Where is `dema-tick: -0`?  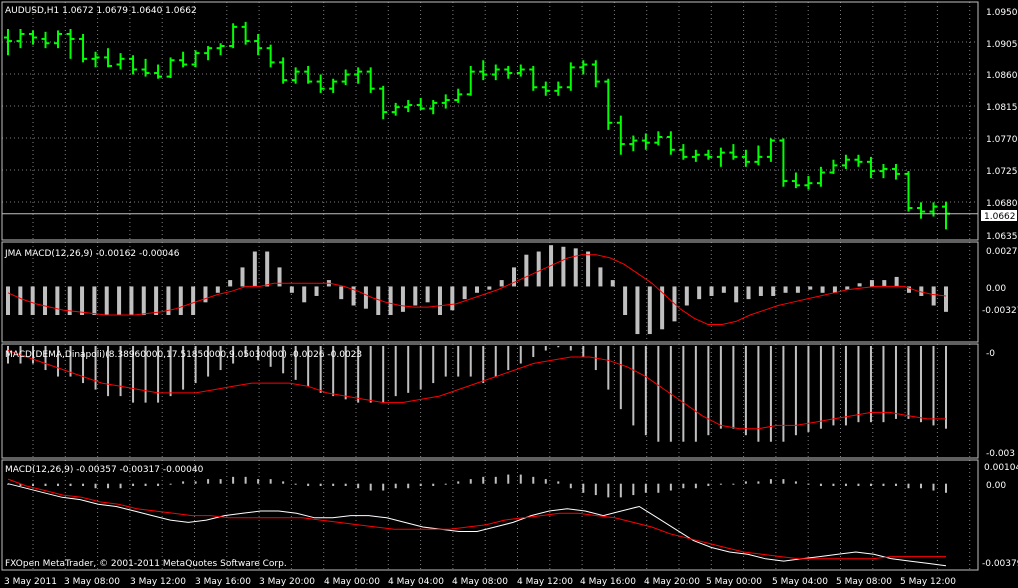
dema-tick: -0 is located at coordinates (990, 354).